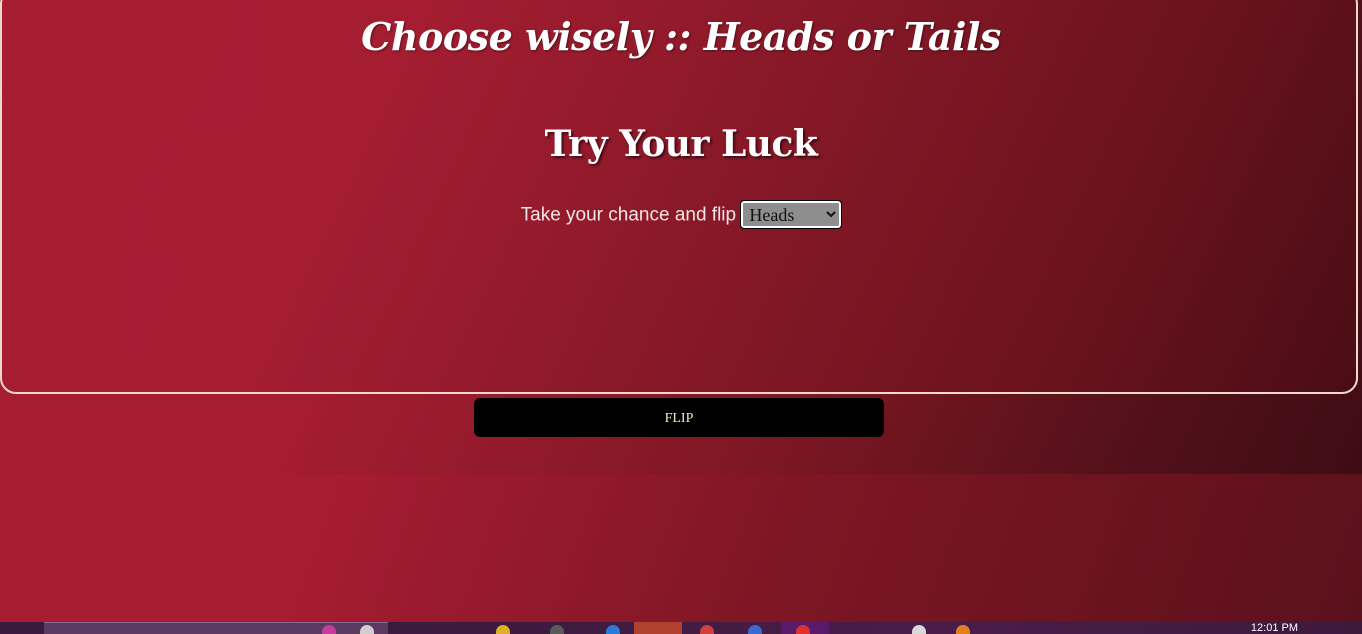 This screenshot has height=634, width=1362. I want to click on choice-label: Take your chance and flip, so click(628, 215).